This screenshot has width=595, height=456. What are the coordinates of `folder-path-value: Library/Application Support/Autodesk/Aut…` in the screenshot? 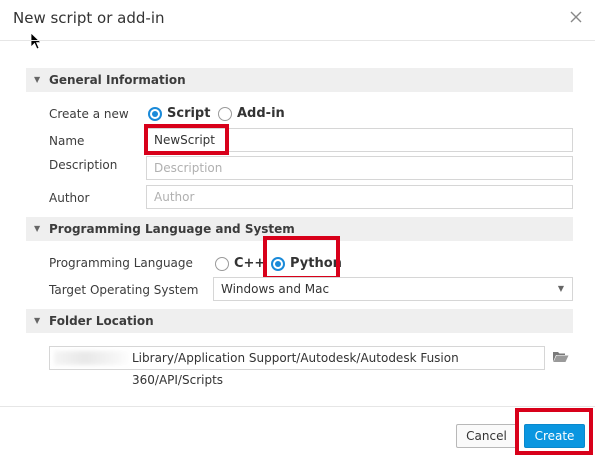 It's located at (295, 369).